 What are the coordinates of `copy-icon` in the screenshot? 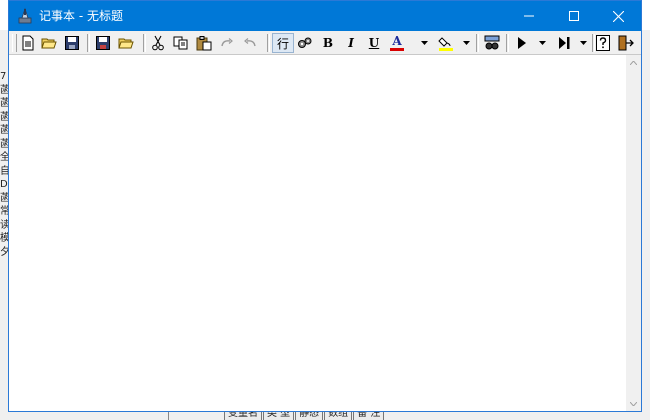 It's located at (180, 43).